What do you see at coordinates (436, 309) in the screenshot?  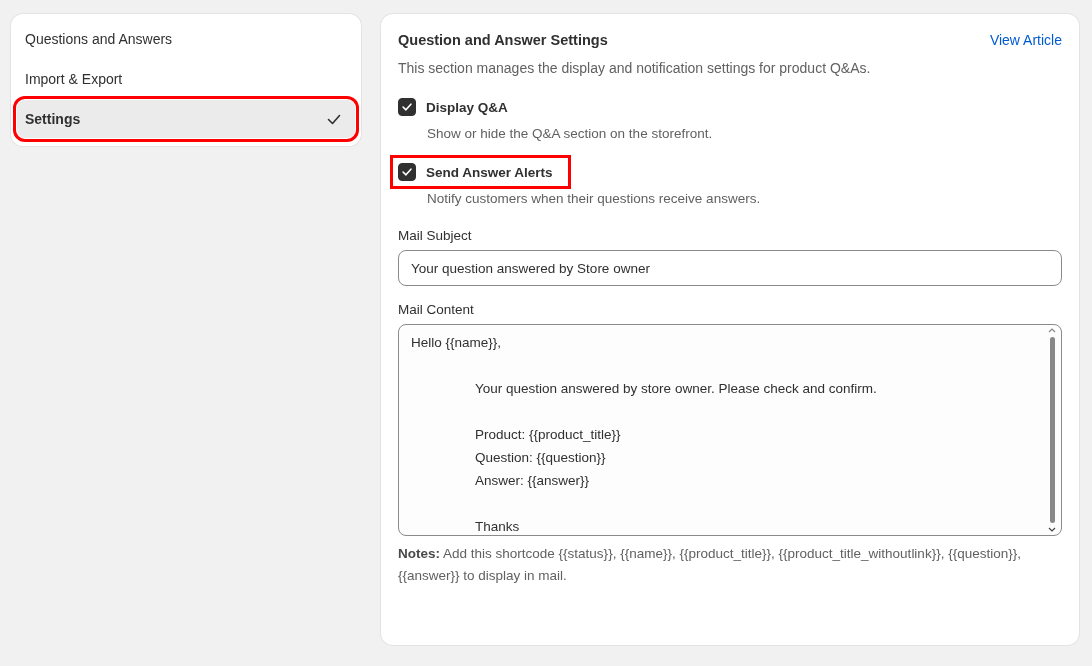 I see `field-label: Mail Content` at bounding box center [436, 309].